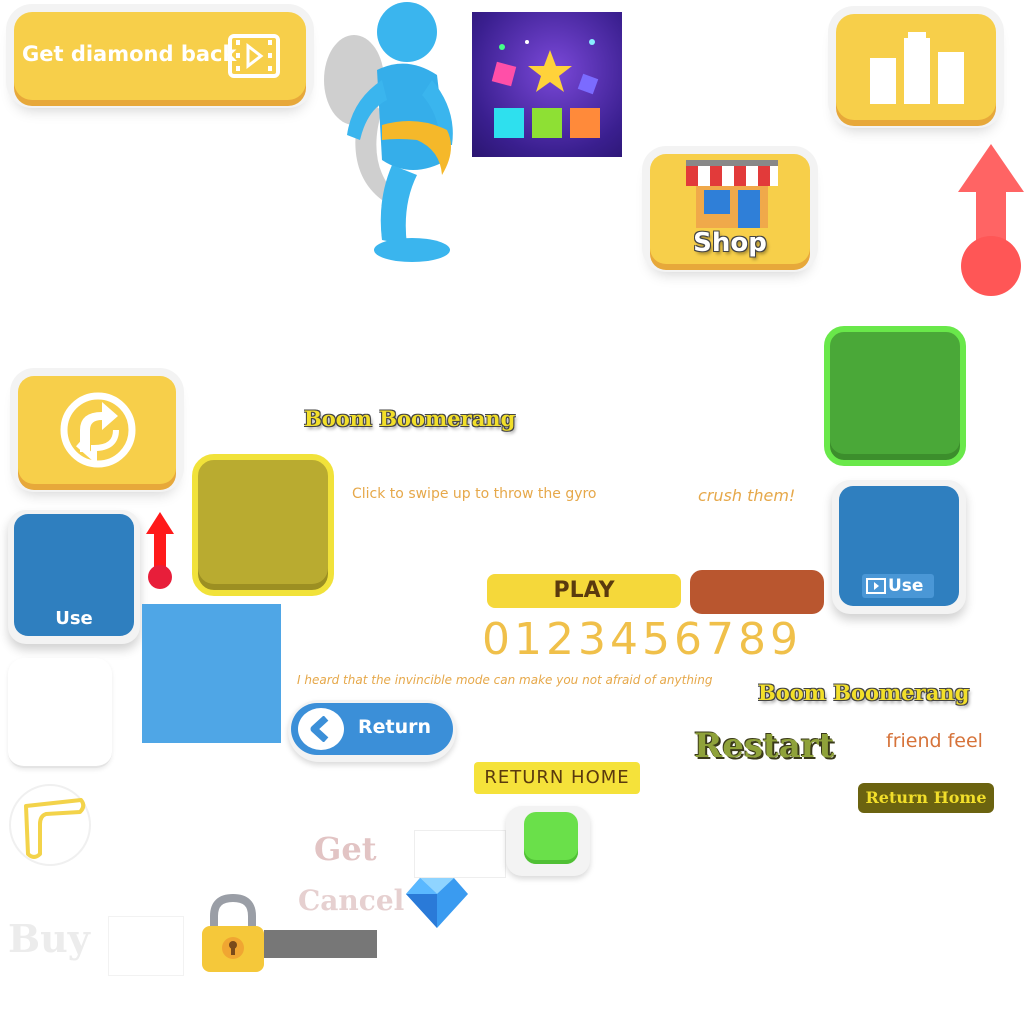  I want to click on bar-chart-icon, so click(917, 68).